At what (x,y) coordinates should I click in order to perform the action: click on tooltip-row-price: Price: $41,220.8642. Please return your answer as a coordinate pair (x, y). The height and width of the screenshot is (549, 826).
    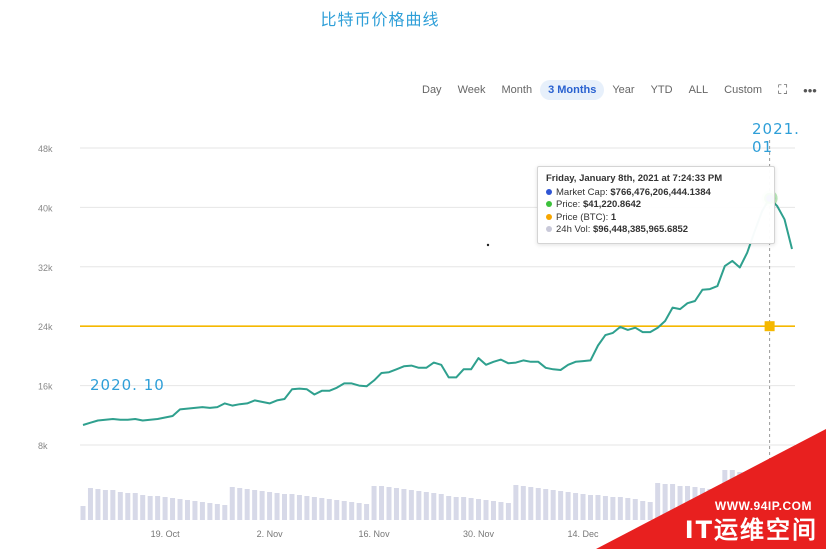
    Looking at the image, I should click on (656, 205).